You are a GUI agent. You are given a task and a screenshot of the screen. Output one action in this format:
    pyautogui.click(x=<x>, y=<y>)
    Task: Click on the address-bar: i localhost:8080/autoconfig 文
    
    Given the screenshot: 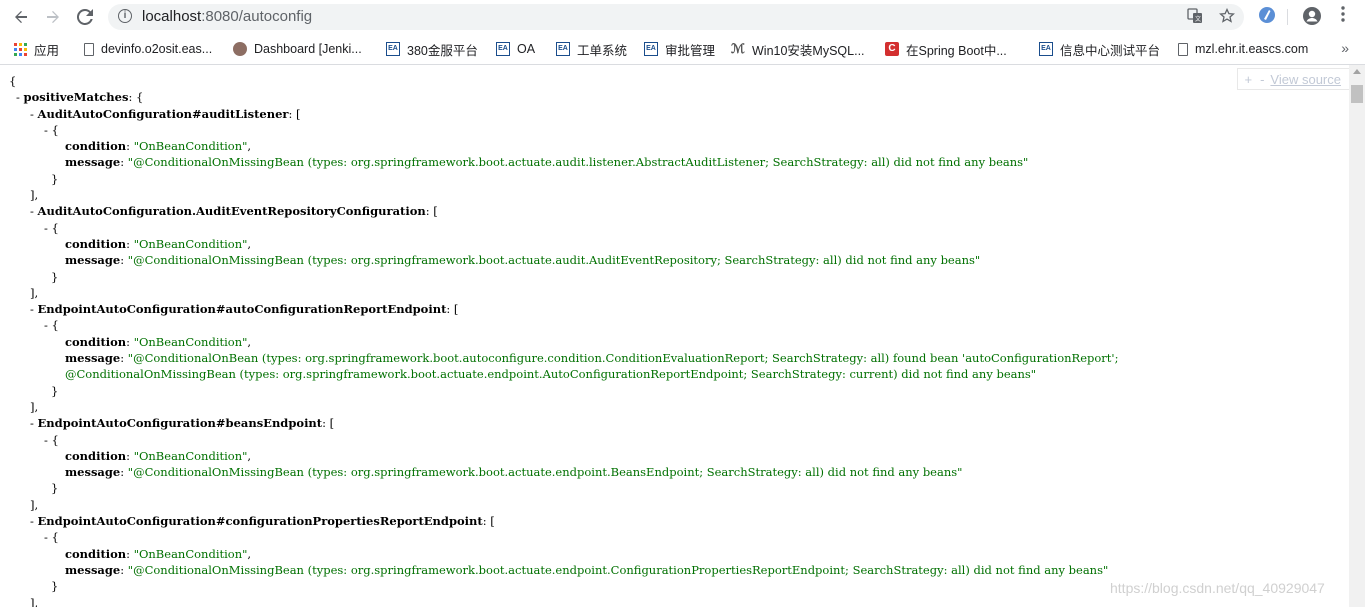 What is the action you would take?
    pyautogui.click(x=676, y=17)
    